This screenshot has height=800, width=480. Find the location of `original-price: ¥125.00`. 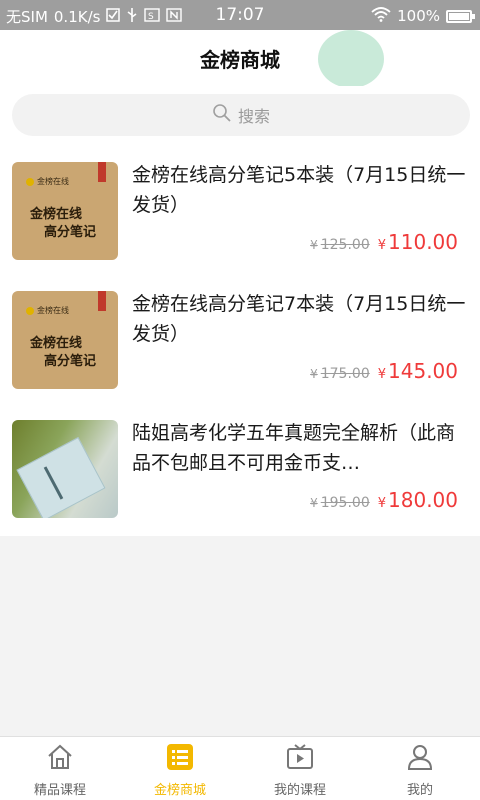

original-price: ¥125.00 is located at coordinates (340, 245).